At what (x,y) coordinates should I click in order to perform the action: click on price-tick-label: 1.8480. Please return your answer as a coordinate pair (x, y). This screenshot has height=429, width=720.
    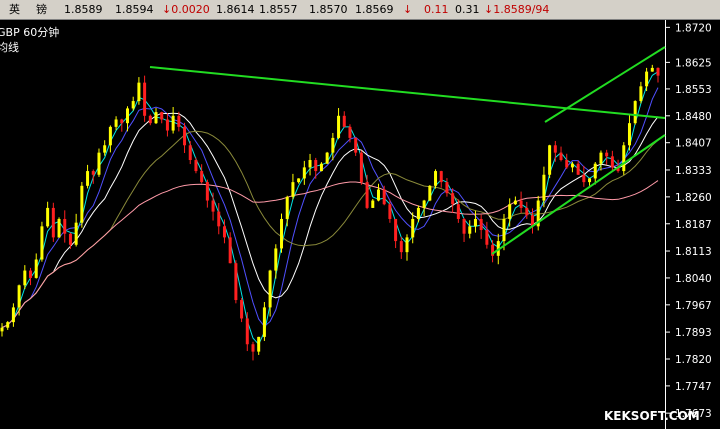
    Looking at the image, I should click on (693, 117).